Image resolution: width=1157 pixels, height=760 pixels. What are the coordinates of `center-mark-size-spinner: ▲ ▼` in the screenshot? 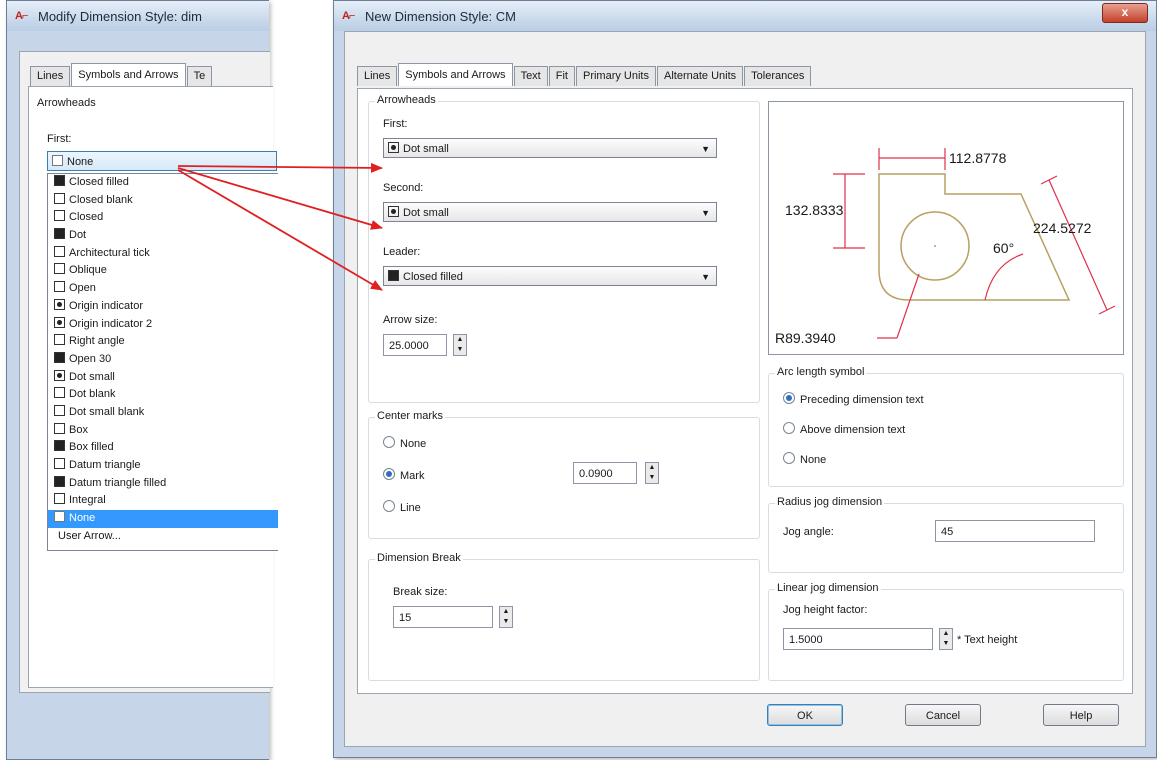 It's located at (652, 473).